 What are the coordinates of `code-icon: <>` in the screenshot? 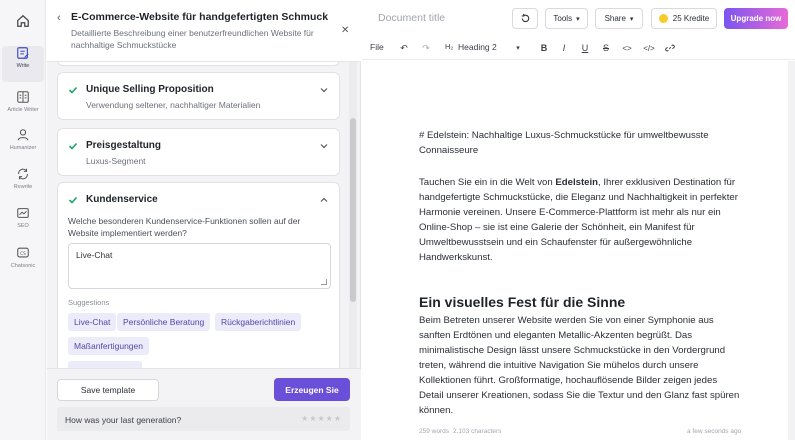 It's located at (627, 48).